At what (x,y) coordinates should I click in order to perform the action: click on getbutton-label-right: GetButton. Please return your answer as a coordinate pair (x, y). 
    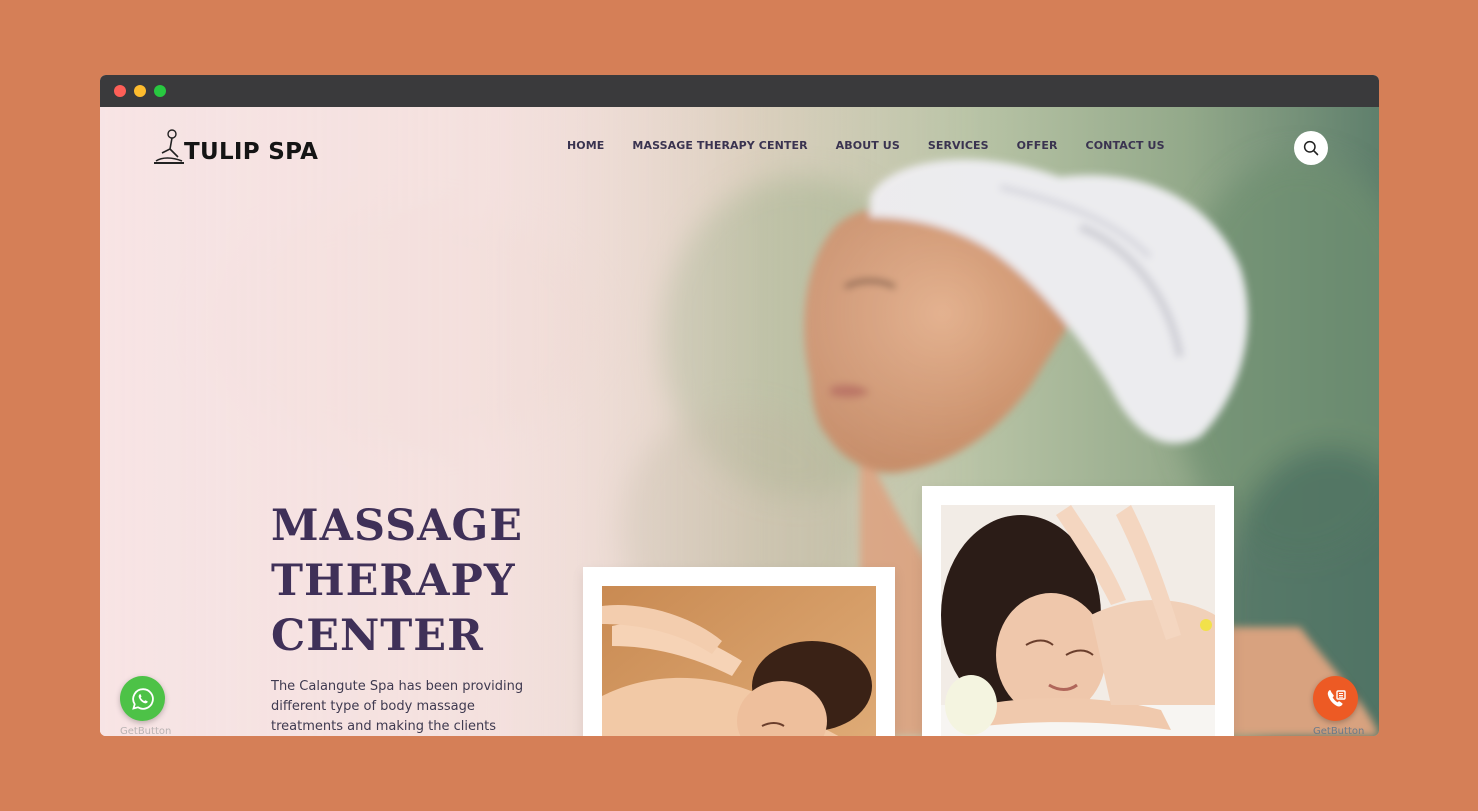
    Looking at the image, I should click on (1339, 731).